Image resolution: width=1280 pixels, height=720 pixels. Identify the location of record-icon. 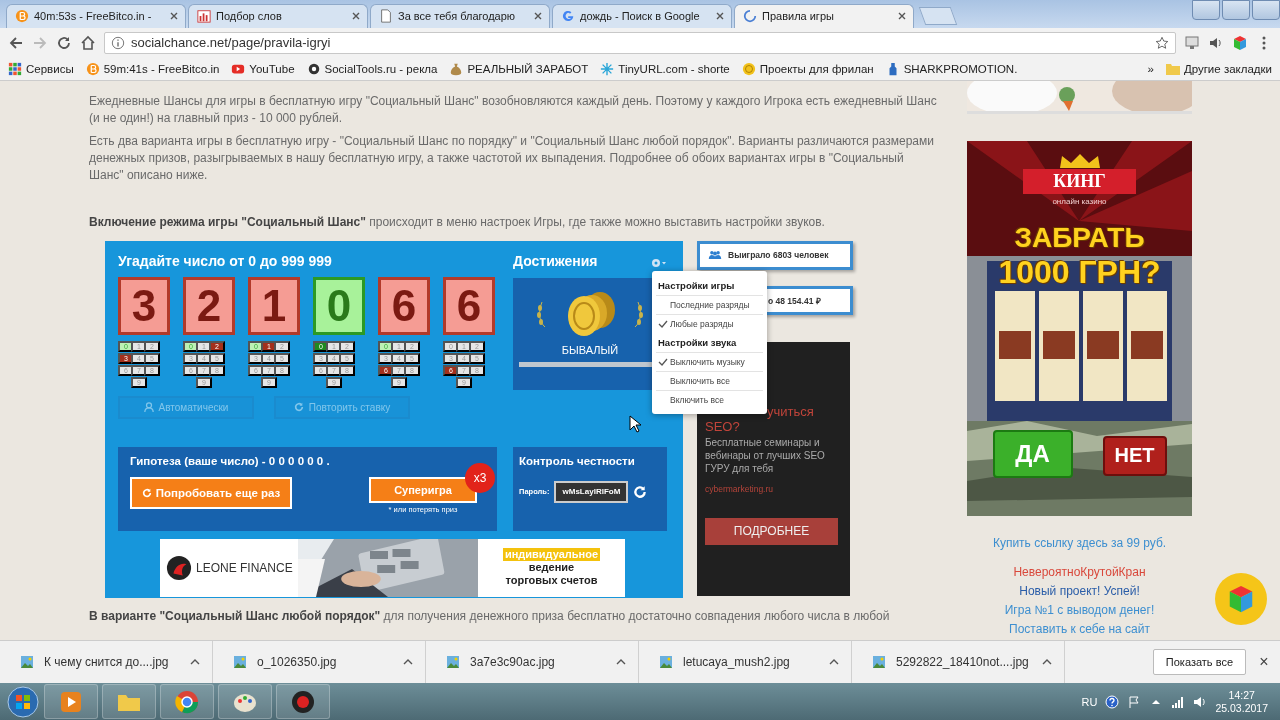
(303, 701).